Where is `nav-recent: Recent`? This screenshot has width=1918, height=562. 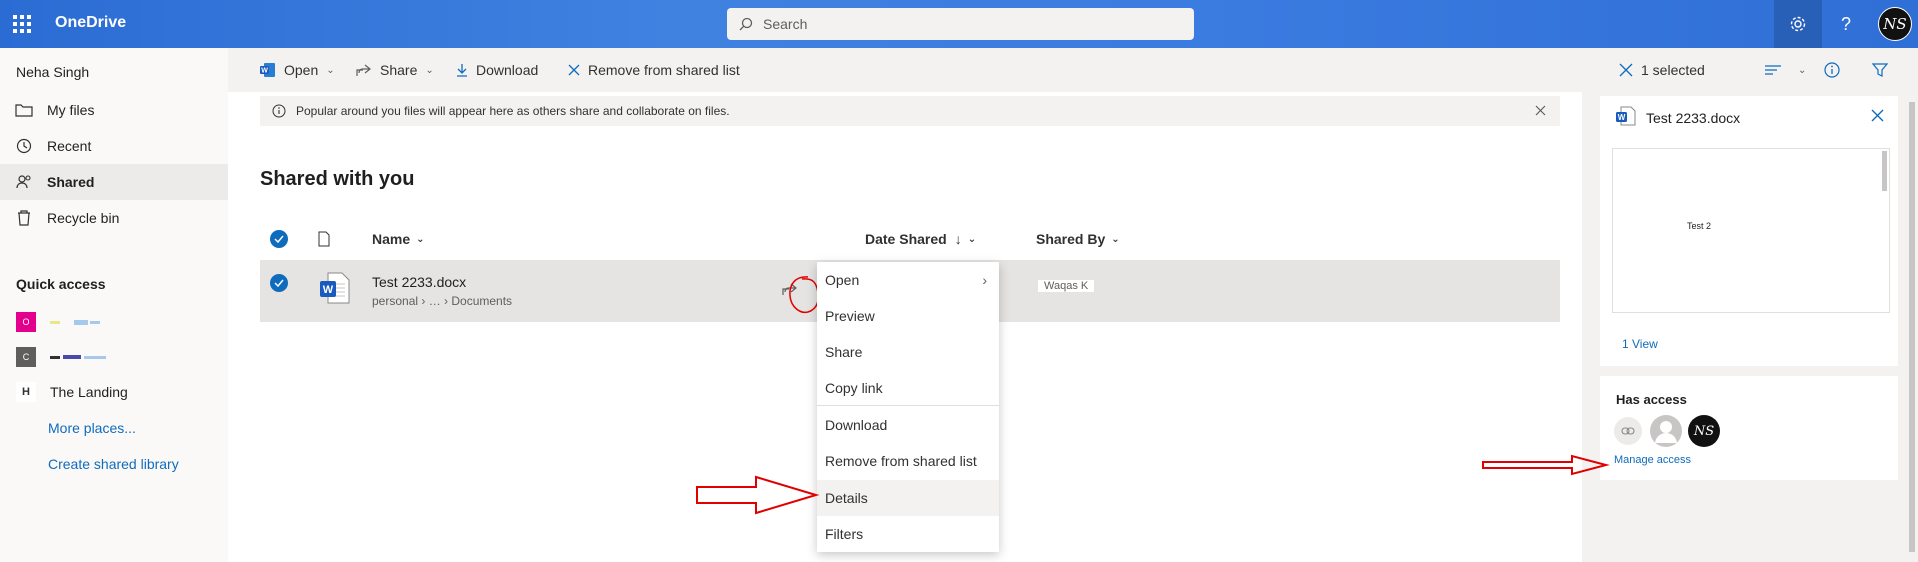
nav-recent: Recent is located at coordinates (114, 146).